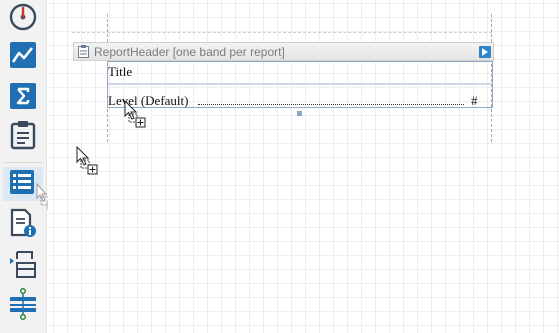 This screenshot has width=559, height=333. I want to click on summary-button, so click(23, 98).